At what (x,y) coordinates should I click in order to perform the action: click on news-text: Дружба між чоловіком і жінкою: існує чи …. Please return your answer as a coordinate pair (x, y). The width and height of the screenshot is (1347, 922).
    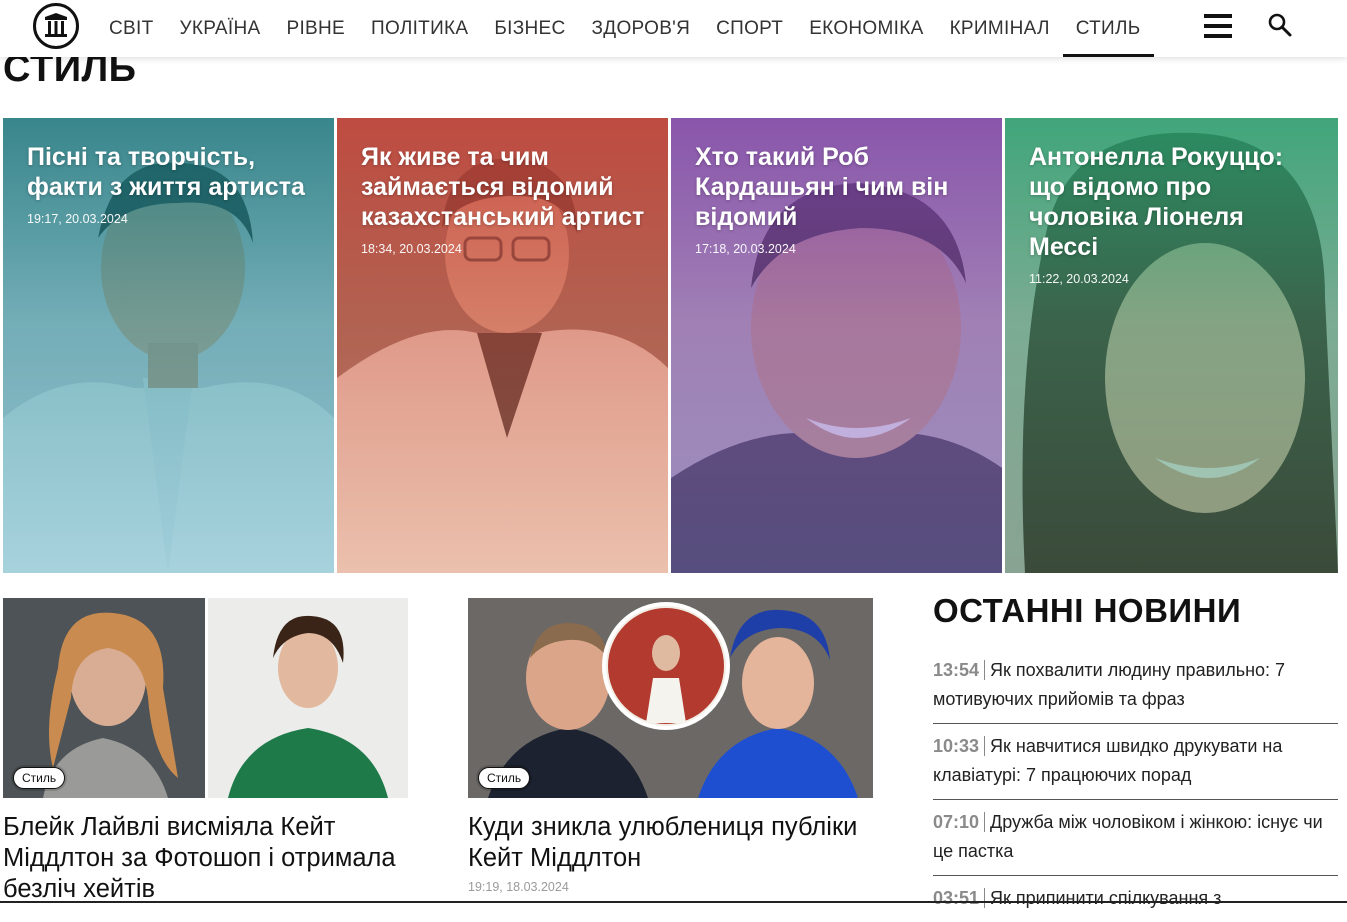
    Looking at the image, I should click on (1128, 836).